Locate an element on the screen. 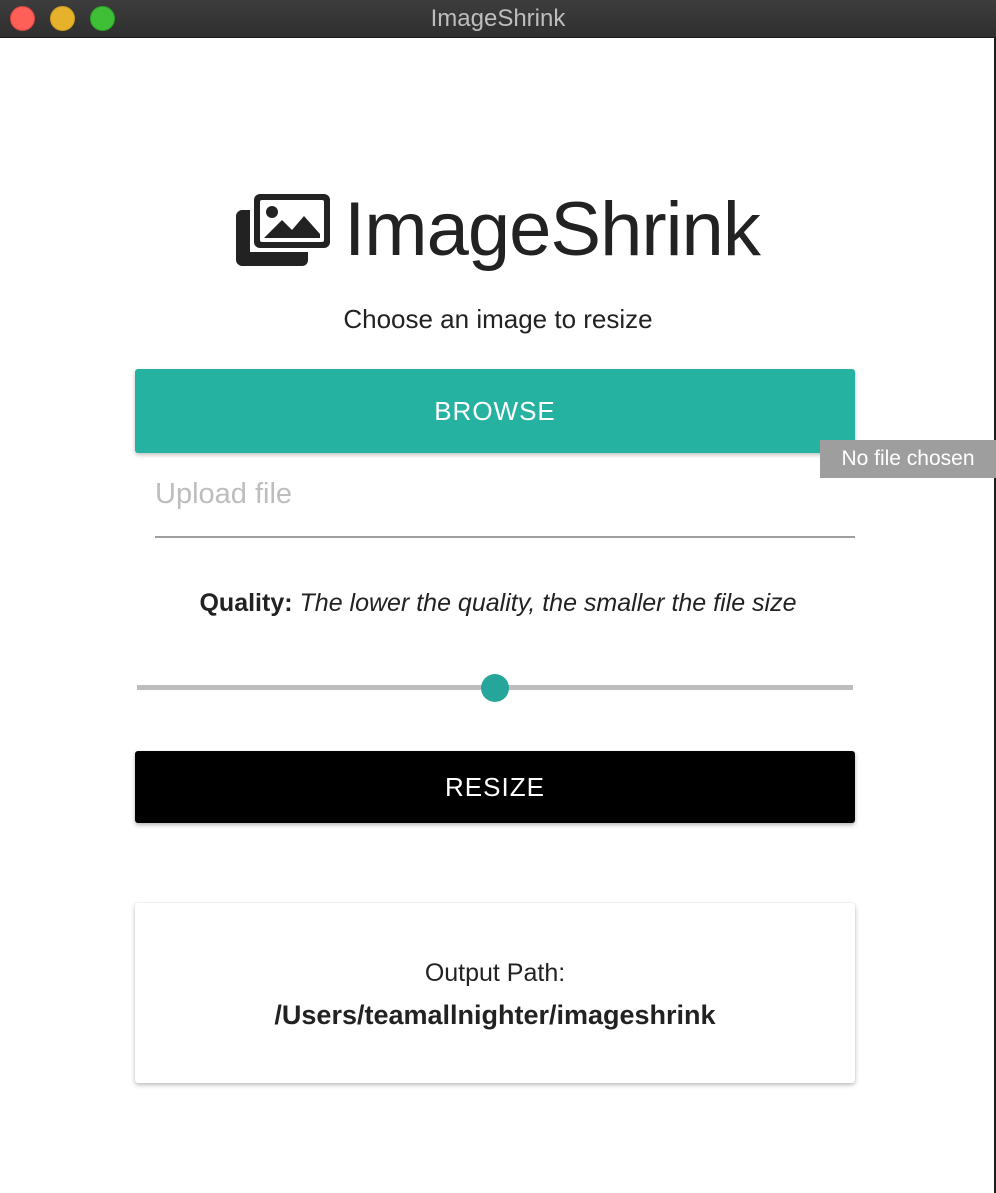 The width and height of the screenshot is (996, 1193). window-title: ImageShrink is located at coordinates (498, 18).